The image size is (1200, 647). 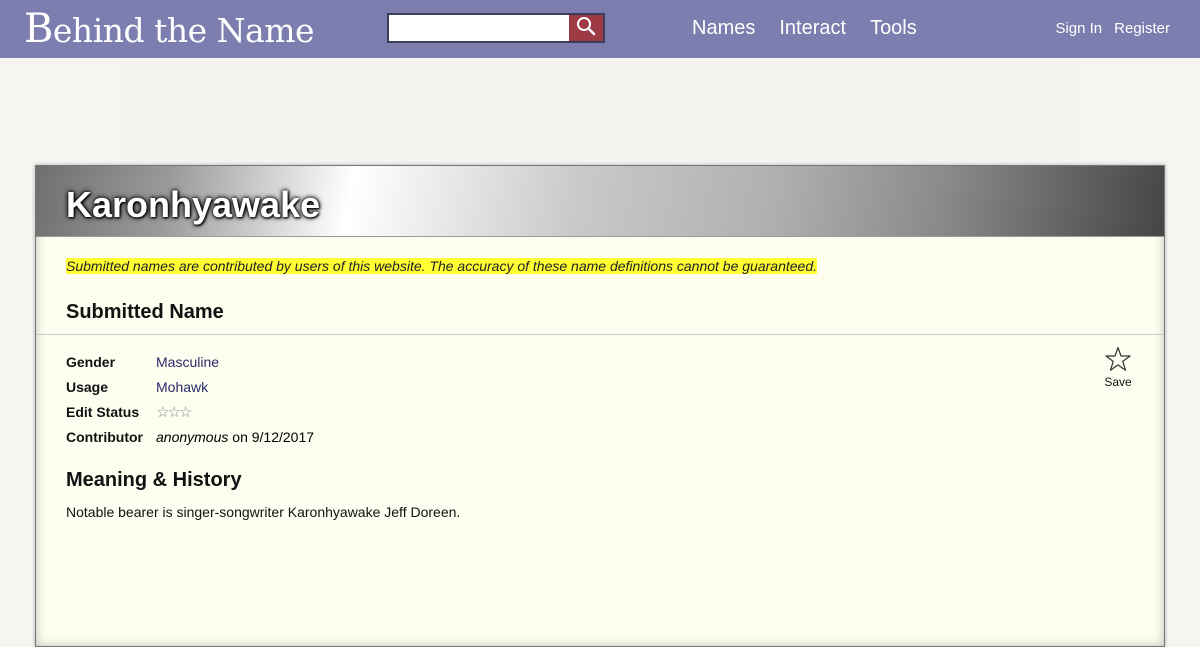 What do you see at coordinates (1078, 28) in the screenshot?
I see `sign-in-link: Sign In` at bounding box center [1078, 28].